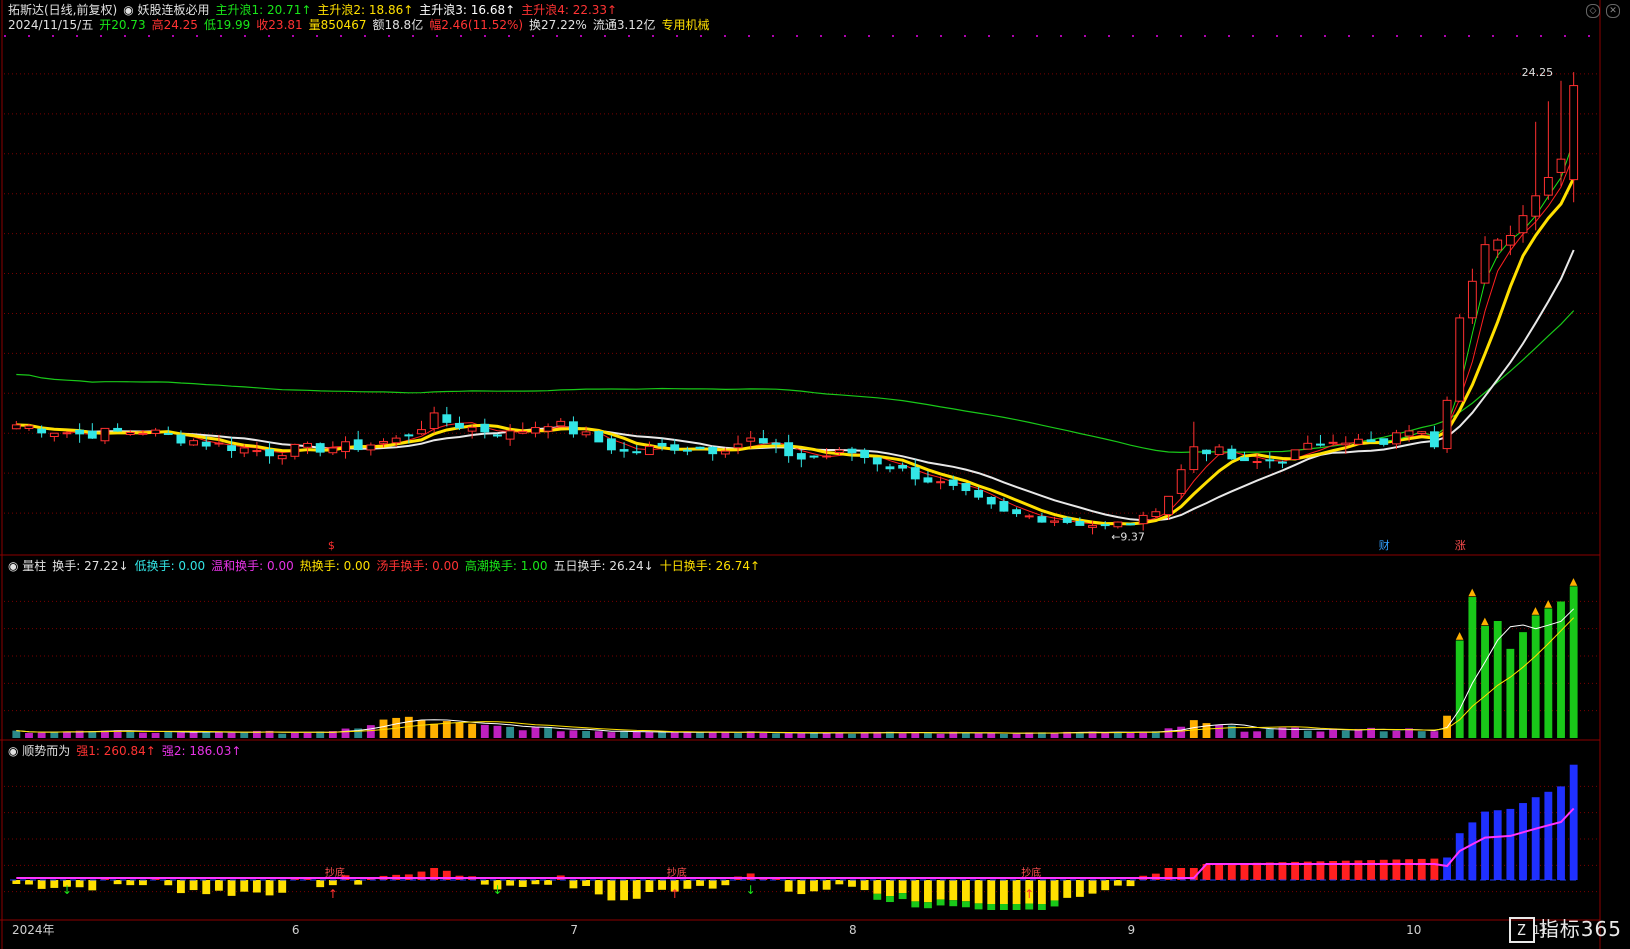  Describe the element at coordinates (795, 671) in the screenshot. I see `turnover-5day-line` at that location.